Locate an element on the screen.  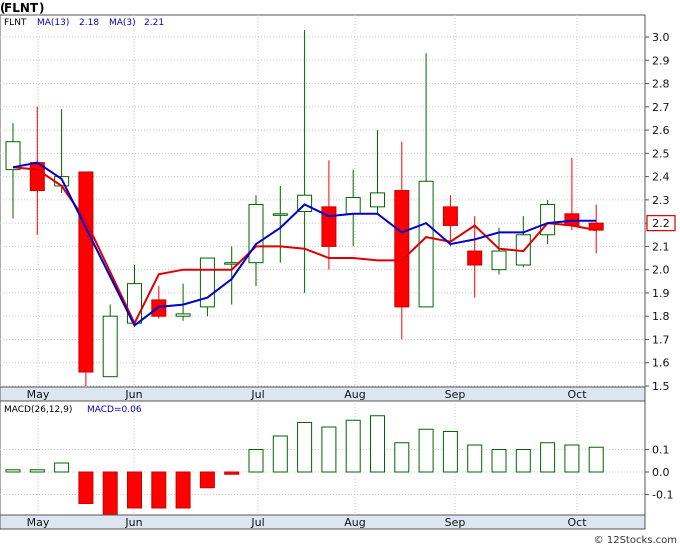
legend-ma13-value: 2.18 is located at coordinates (89, 23).